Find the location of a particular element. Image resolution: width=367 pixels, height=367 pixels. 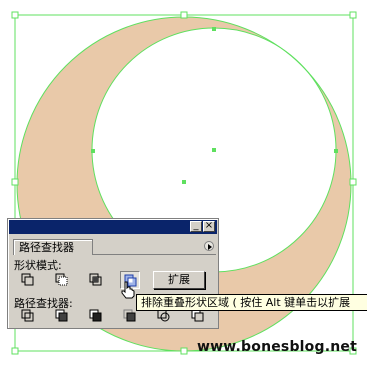

palette-titlebar: _ × is located at coordinates (113, 227).